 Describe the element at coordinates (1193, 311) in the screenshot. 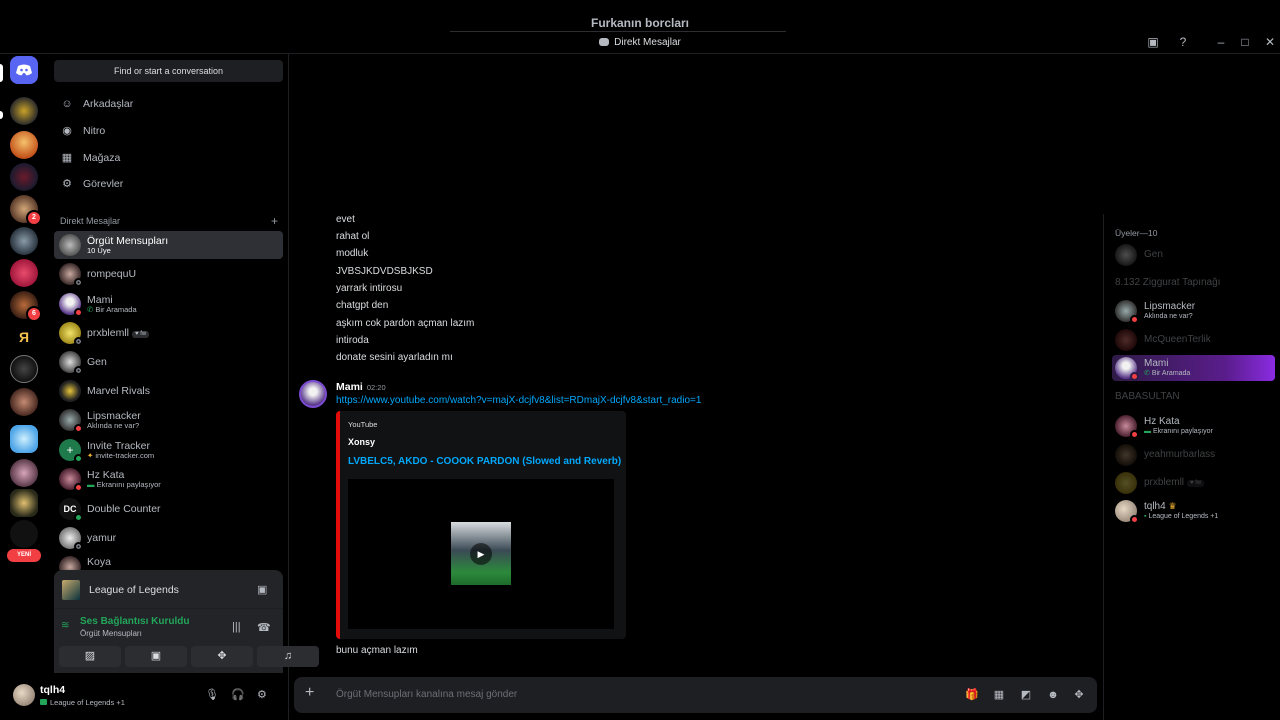

I see `member-item: Lipsmacker Aklında ne var?` at that location.